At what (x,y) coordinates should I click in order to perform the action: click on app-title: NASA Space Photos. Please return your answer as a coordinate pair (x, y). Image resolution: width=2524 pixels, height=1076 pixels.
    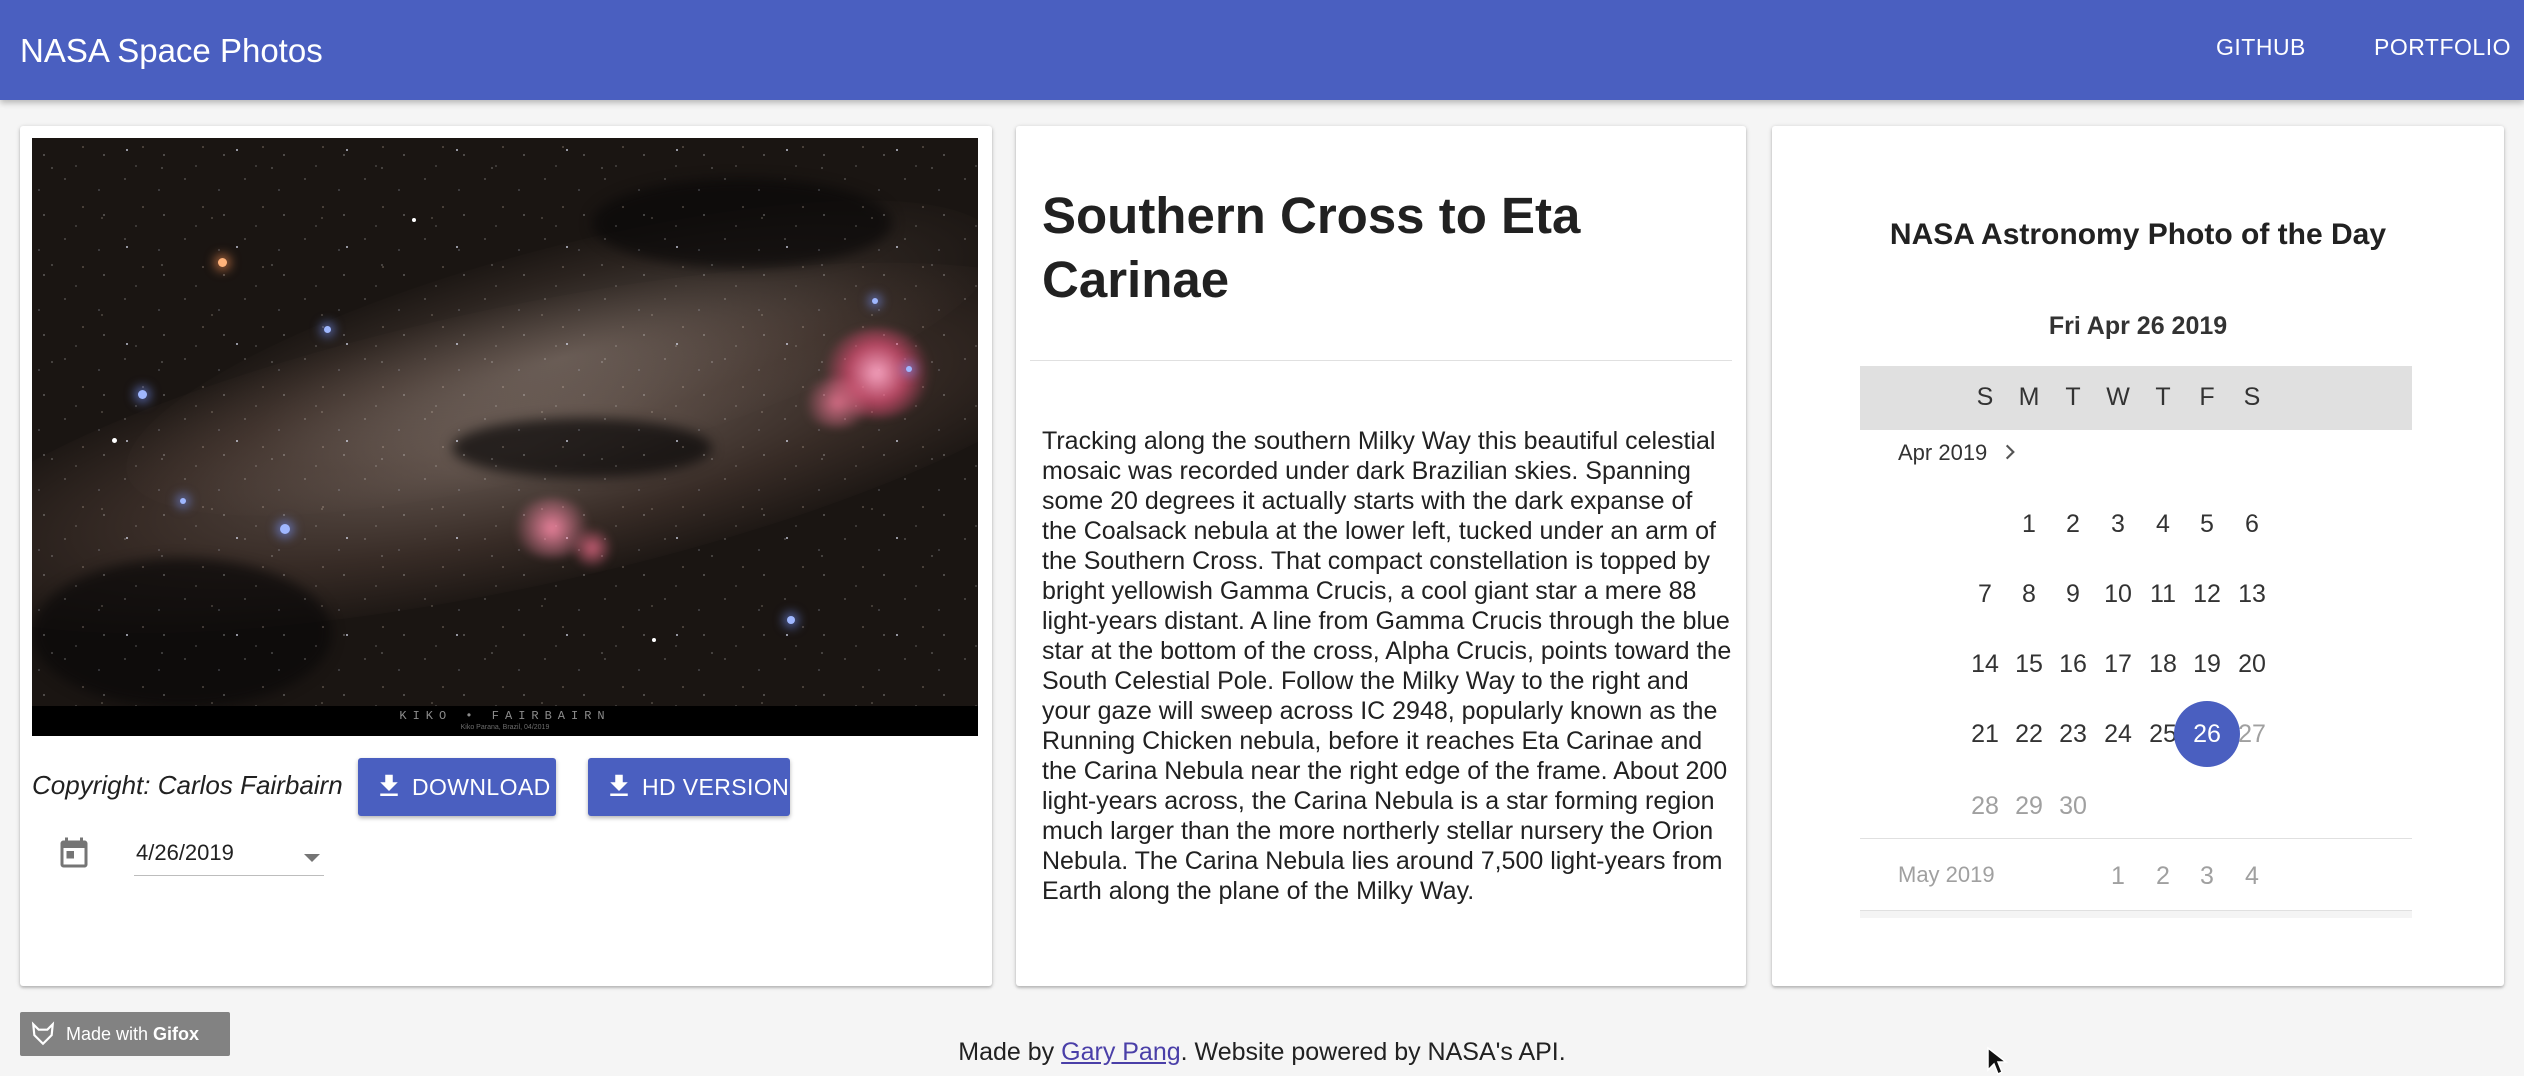
    Looking at the image, I should click on (171, 50).